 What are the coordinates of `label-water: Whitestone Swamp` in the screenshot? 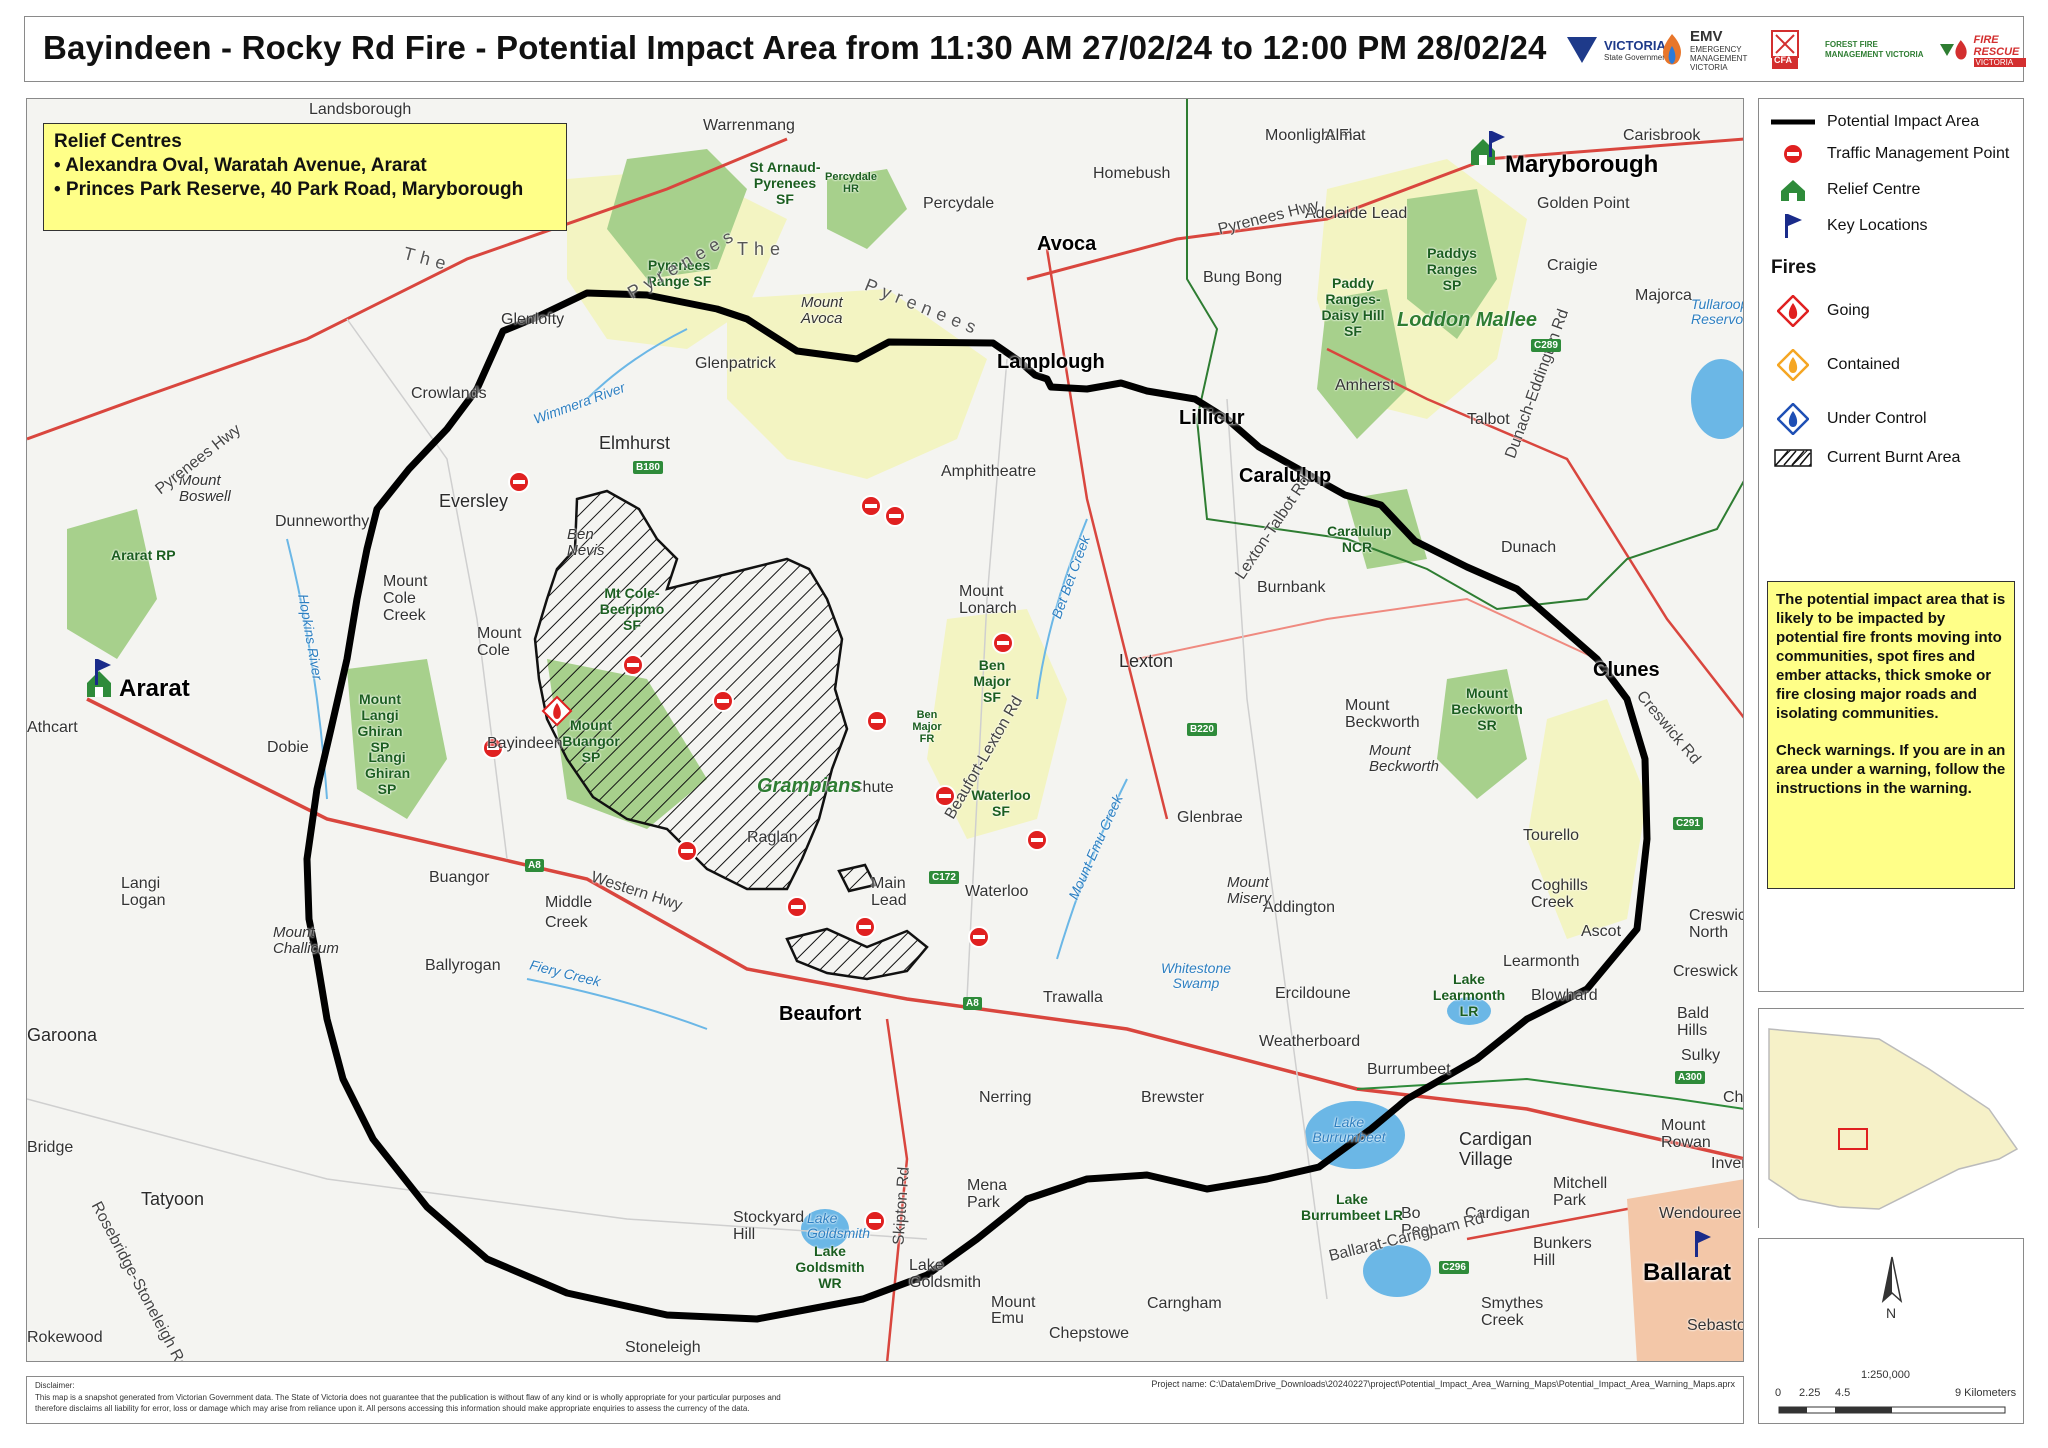 It's located at (1196, 975).